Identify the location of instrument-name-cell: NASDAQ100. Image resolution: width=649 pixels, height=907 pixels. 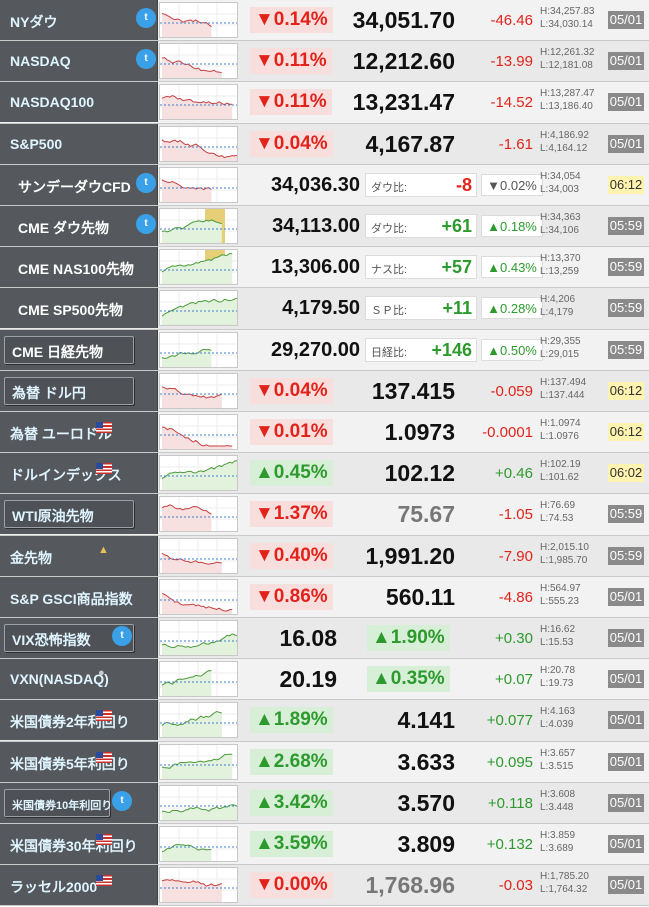
(79, 102).